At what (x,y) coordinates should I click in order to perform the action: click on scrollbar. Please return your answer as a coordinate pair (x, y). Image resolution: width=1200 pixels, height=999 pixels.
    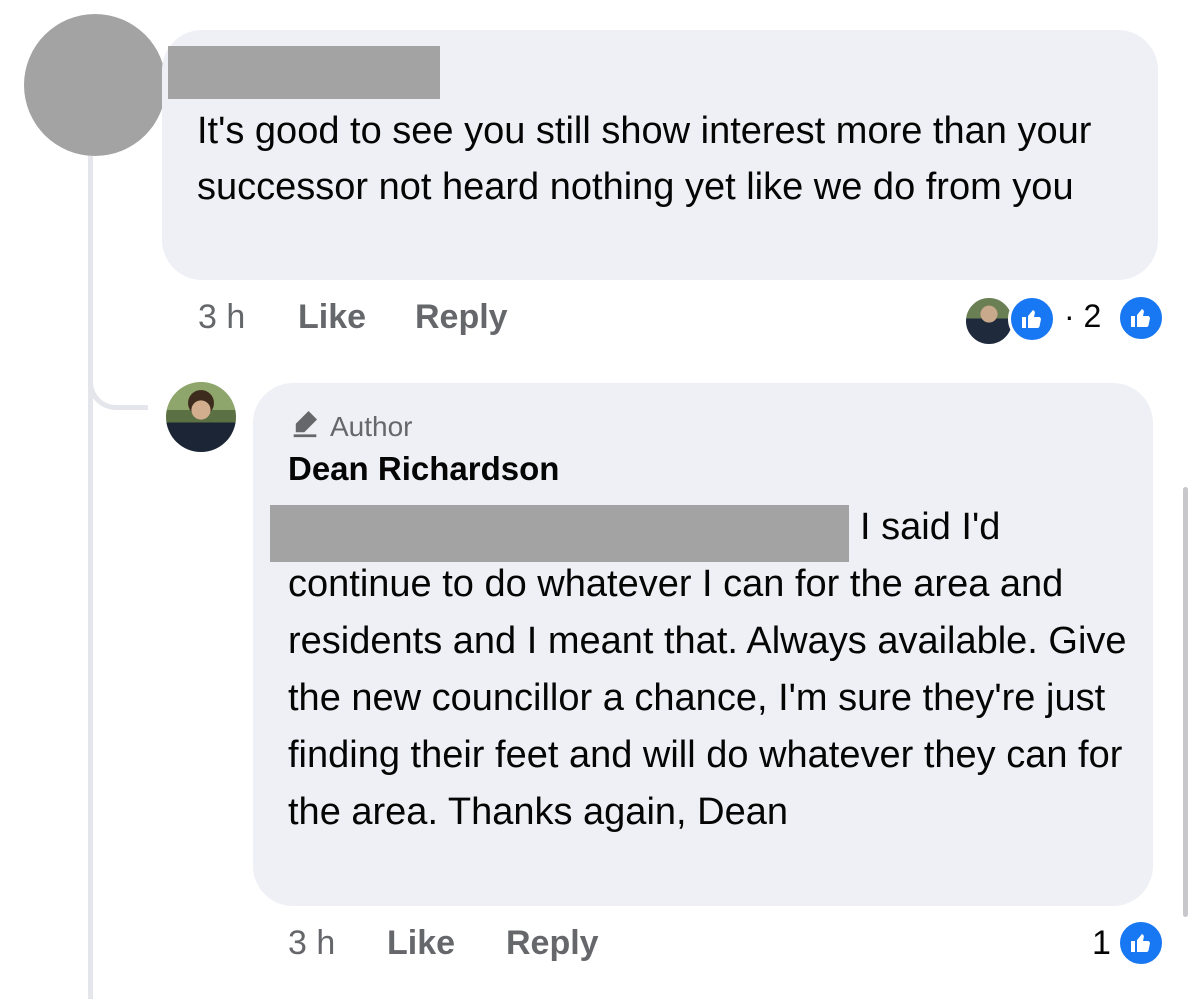
    Looking at the image, I should click on (1185, 702).